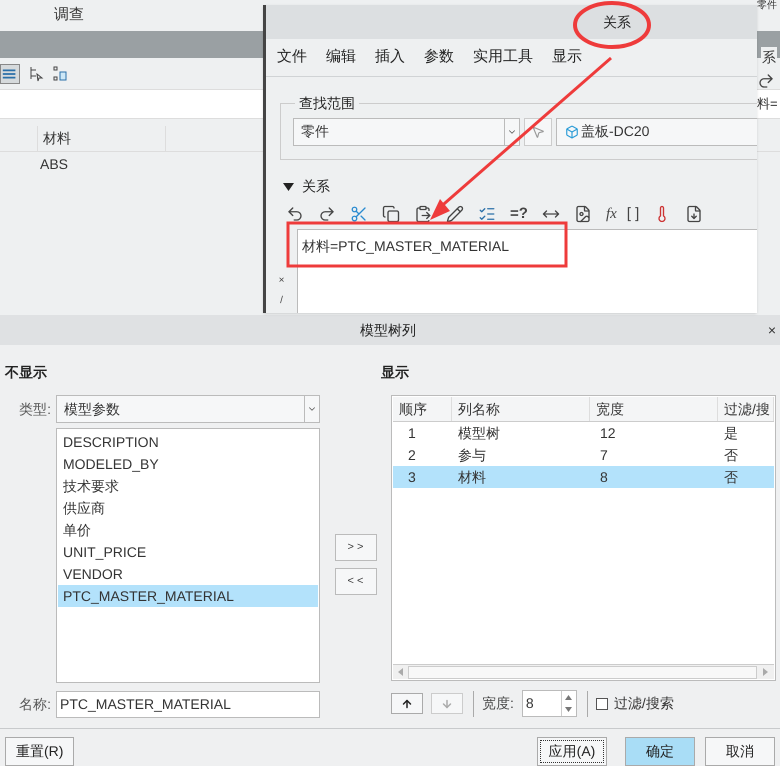  What do you see at coordinates (731, 433) in the screenshot?
I see `table-cell-text: 是` at bounding box center [731, 433].